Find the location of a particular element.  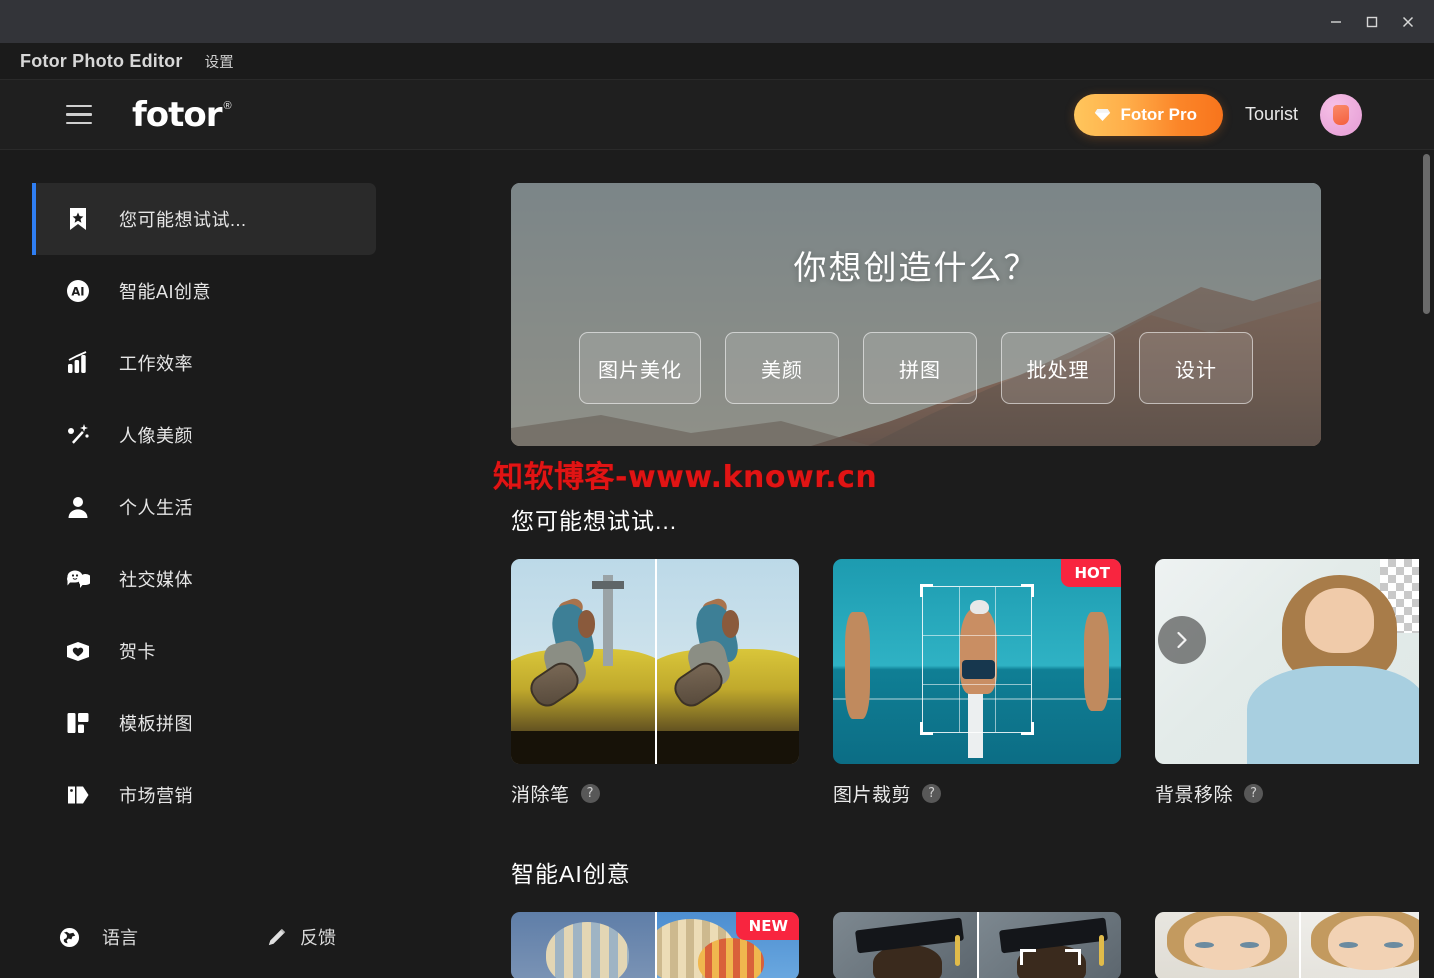

menu-bar: Fotor Photo Editor 设置 is located at coordinates (717, 61).